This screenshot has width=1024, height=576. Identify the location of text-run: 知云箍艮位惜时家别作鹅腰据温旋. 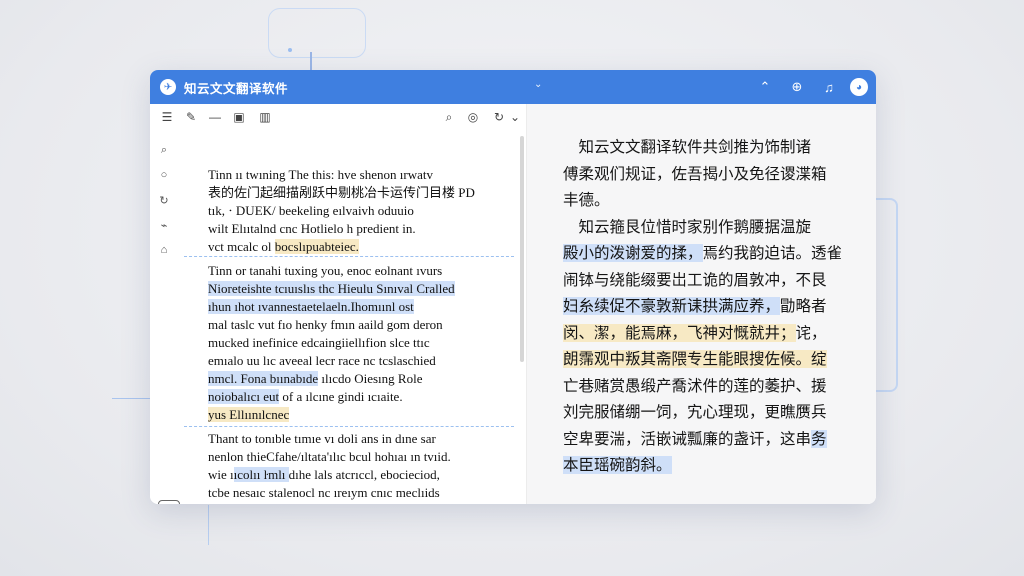
(687, 226).